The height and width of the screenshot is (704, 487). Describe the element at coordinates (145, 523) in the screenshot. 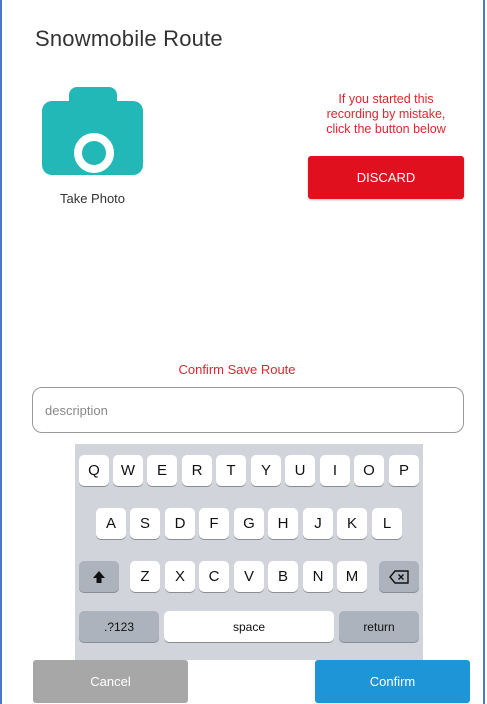

I see `key-s: S` at that location.